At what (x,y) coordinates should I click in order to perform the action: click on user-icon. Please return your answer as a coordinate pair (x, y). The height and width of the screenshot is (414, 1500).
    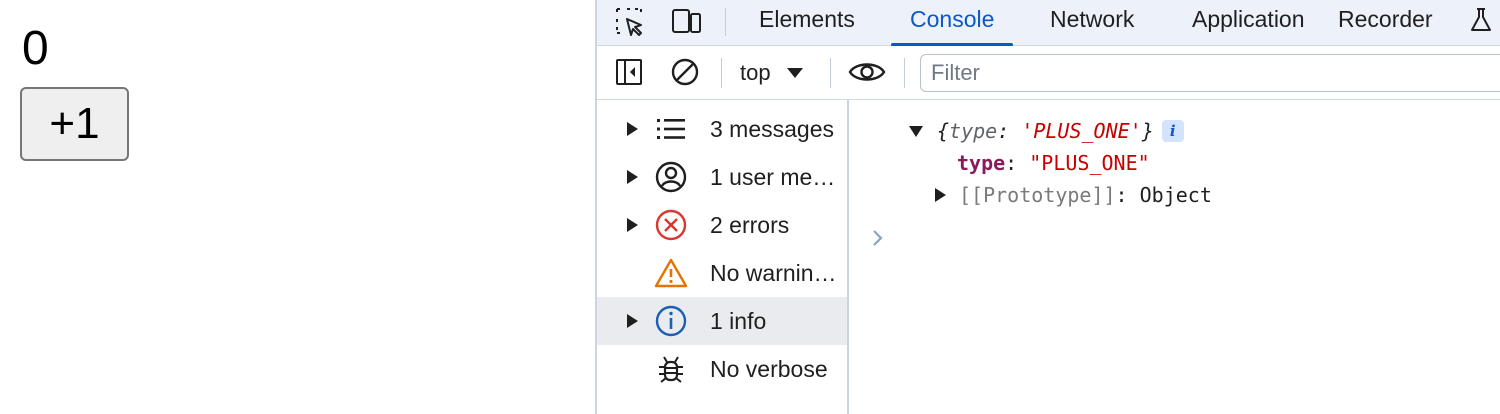
    Looking at the image, I should click on (671, 177).